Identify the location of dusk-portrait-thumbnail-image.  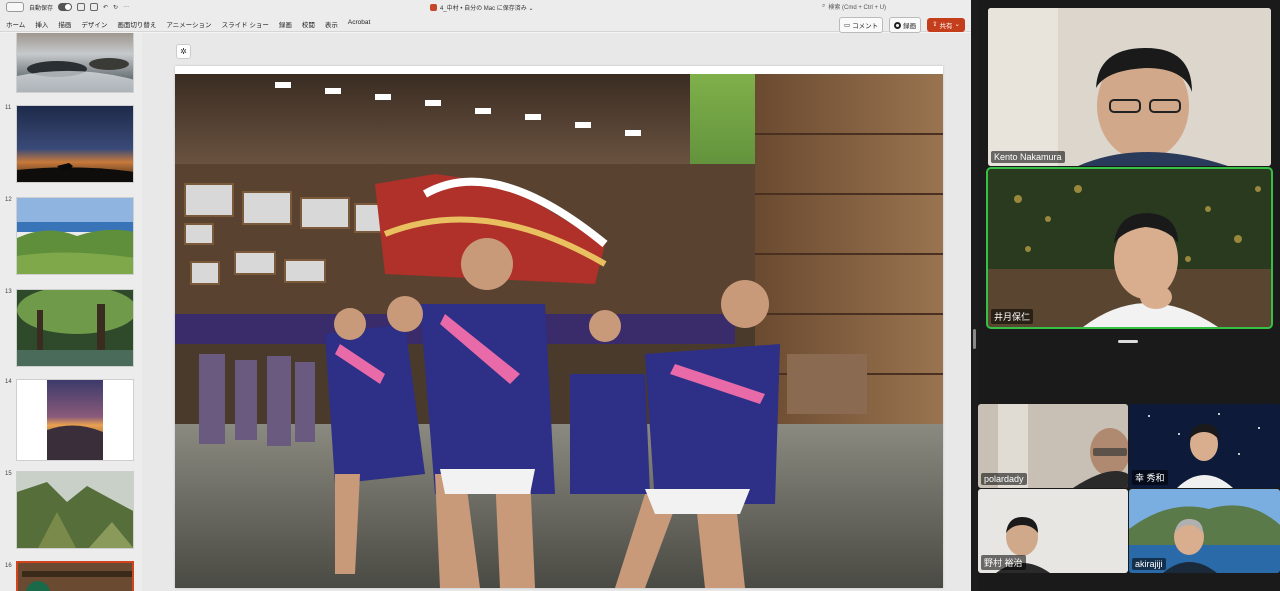
(75, 420).